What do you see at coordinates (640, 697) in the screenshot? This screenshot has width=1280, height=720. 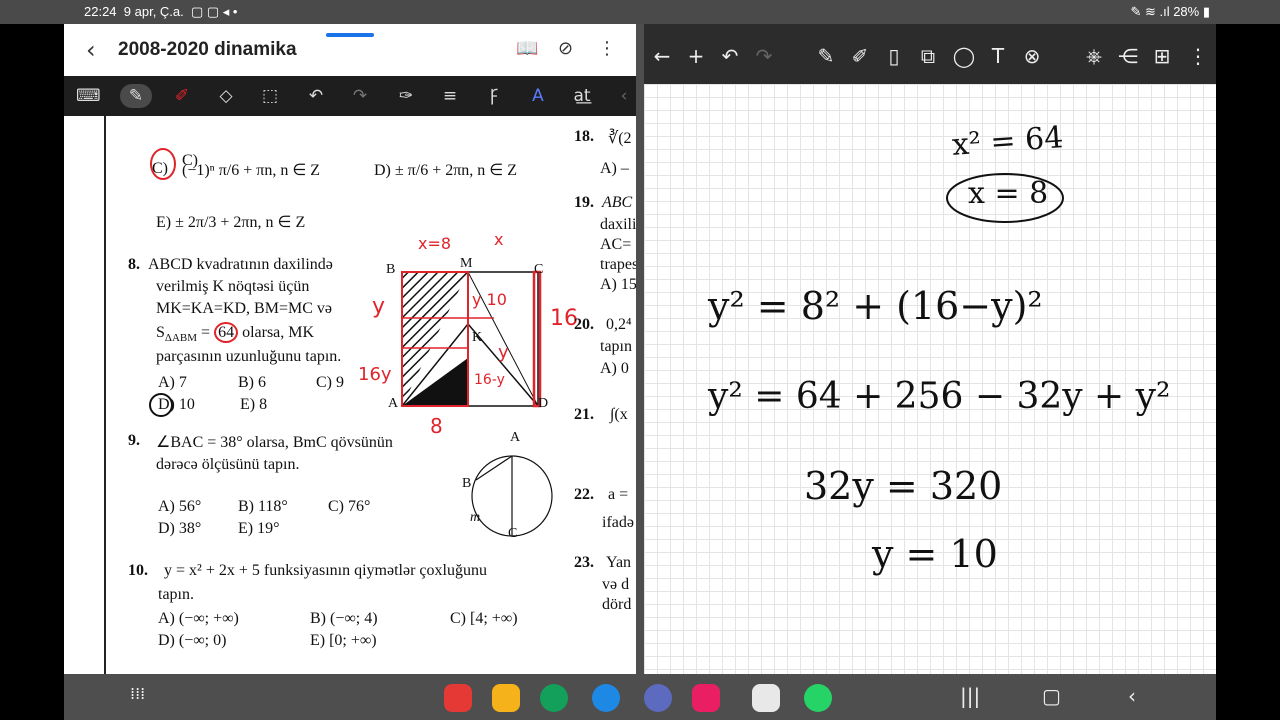 I see `system-navbar: ⁞⁞⁞ ||| ▢ ‹` at bounding box center [640, 697].